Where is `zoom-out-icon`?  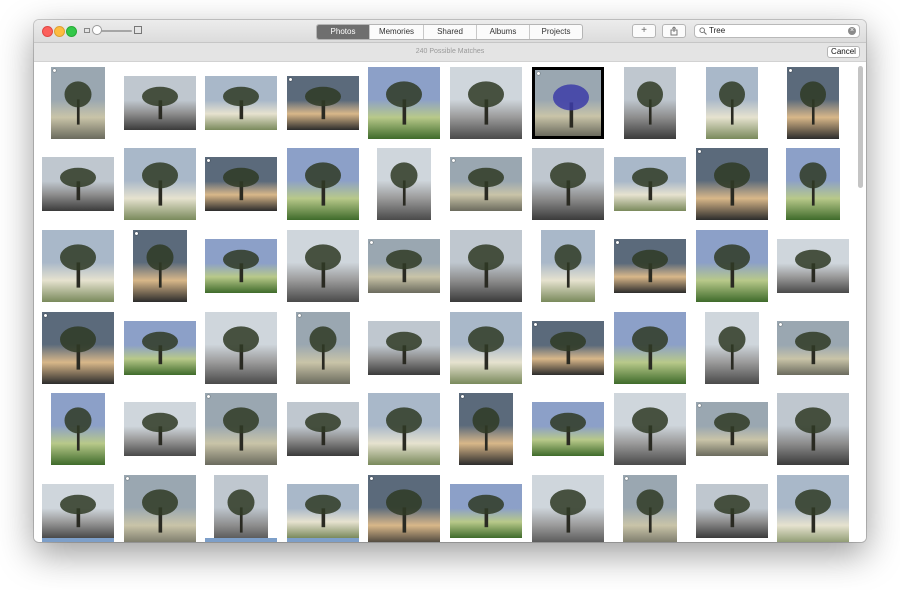 zoom-out-icon is located at coordinates (87, 30).